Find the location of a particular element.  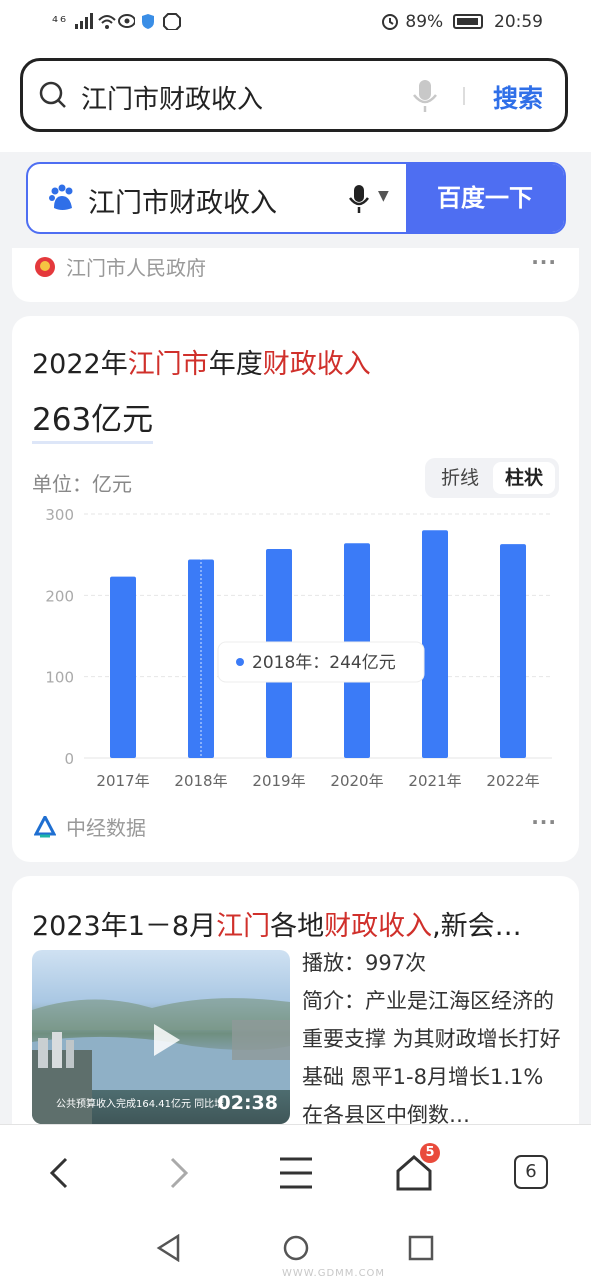

gov-emblem-icon is located at coordinates (45, 267).